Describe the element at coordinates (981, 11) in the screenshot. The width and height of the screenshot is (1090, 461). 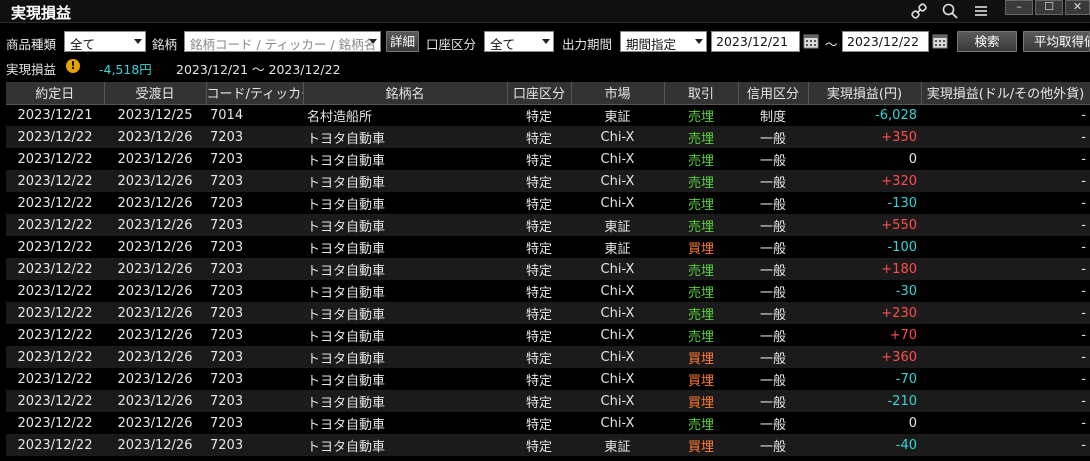
I see `menu-icon` at that location.